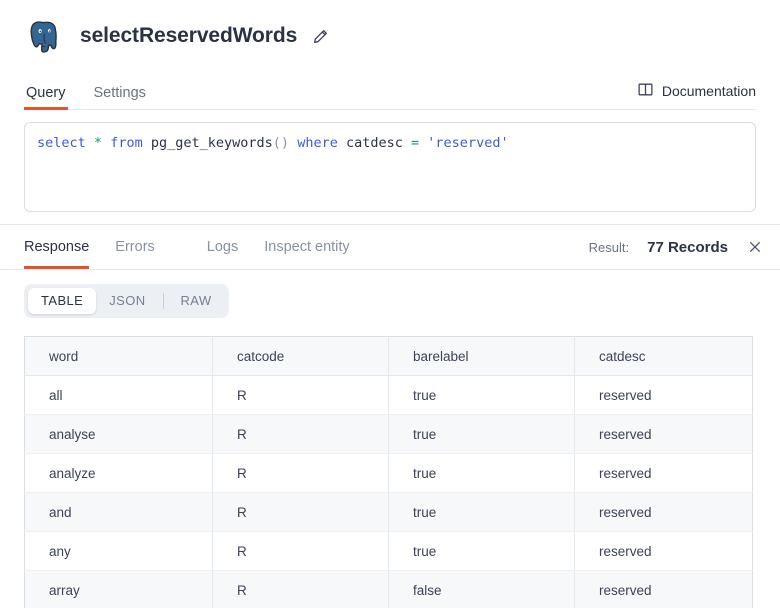 Image resolution: width=780 pixels, height=608 pixels. Describe the element at coordinates (118, 434) in the screenshot. I see `cell-word: analyse` at that location.